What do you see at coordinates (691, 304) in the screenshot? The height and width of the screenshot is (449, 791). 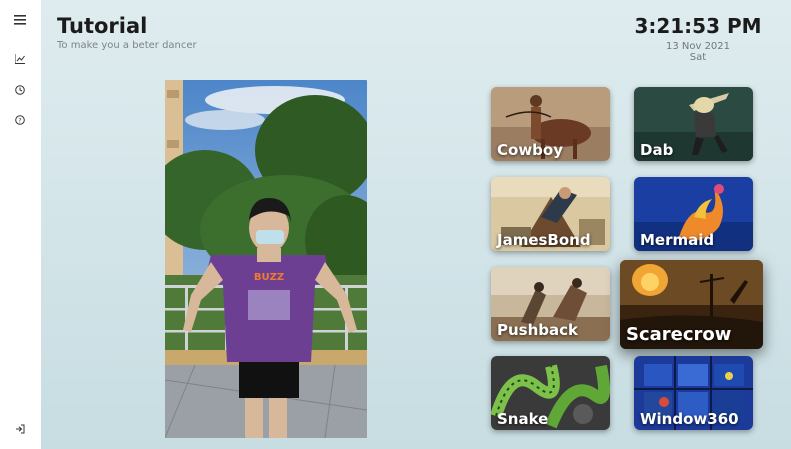 I see `dance-card-scarecrow: Scarecrow` at bounding box center [691, 304].